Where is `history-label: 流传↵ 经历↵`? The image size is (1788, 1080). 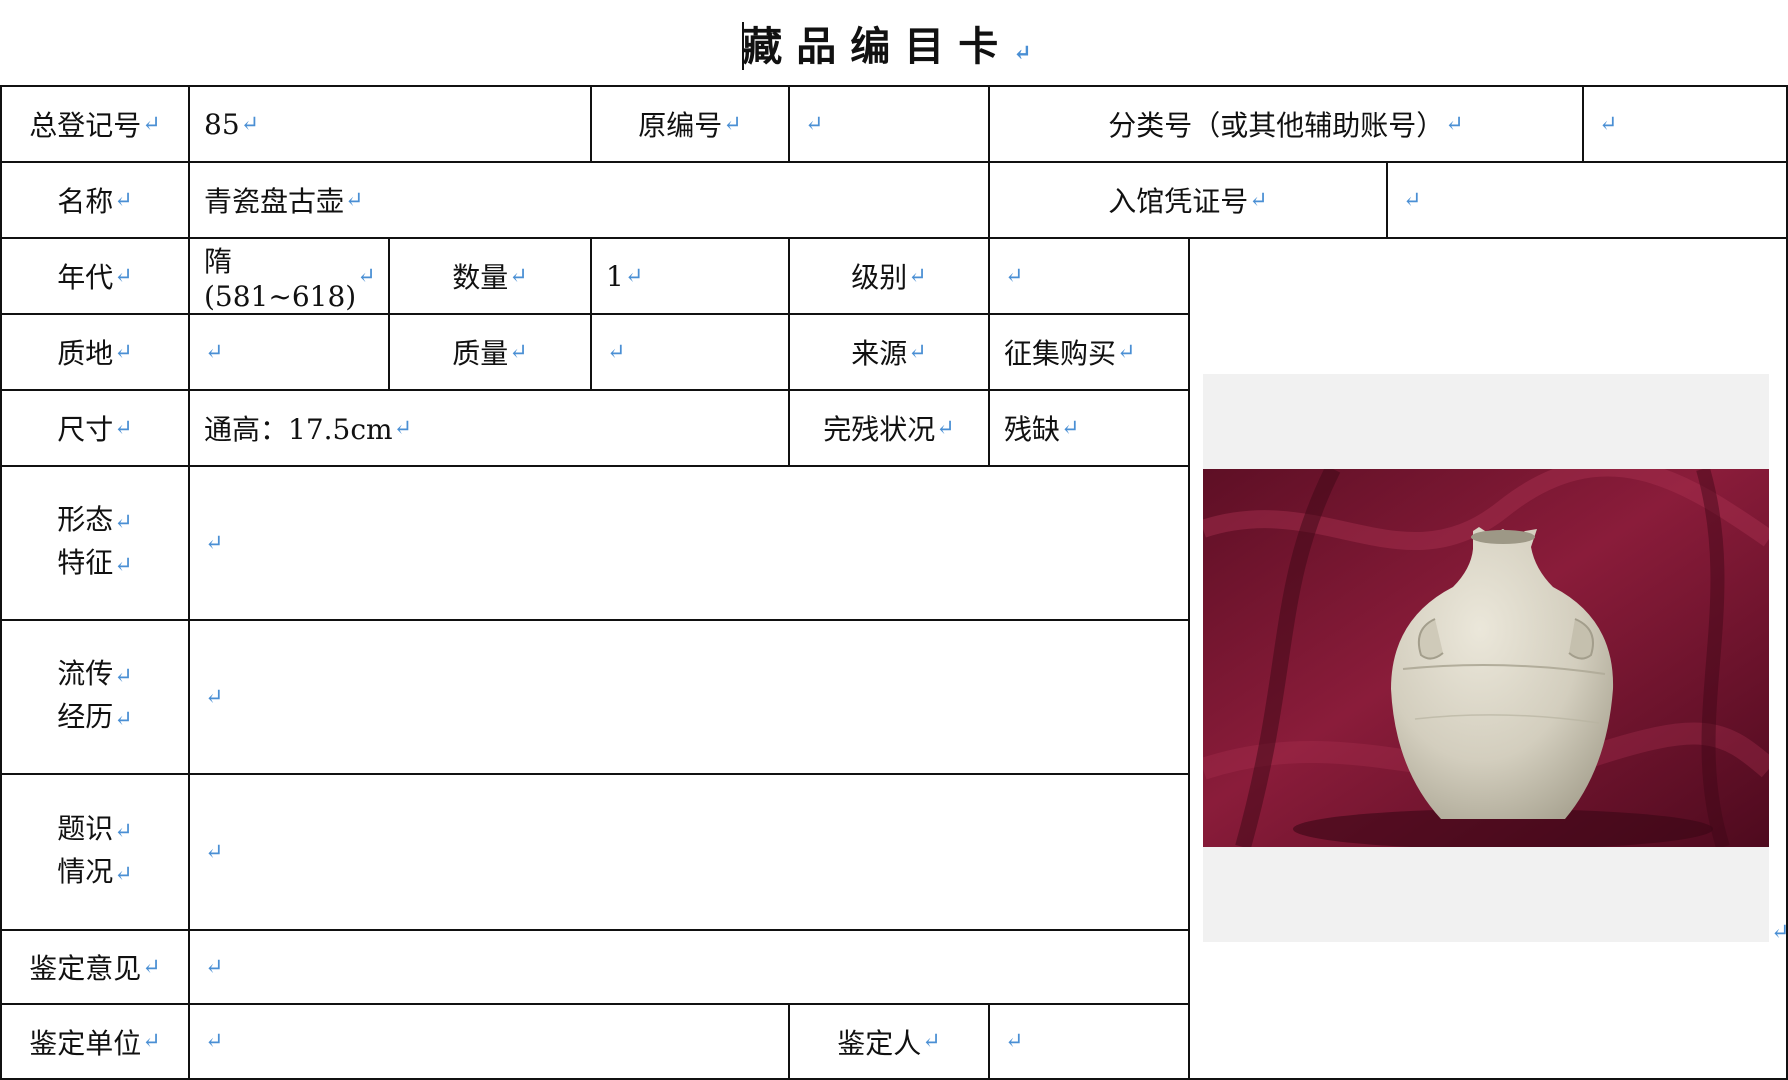 history-label: 流传↵ 经历↵ is located at coordinates (94, 696).